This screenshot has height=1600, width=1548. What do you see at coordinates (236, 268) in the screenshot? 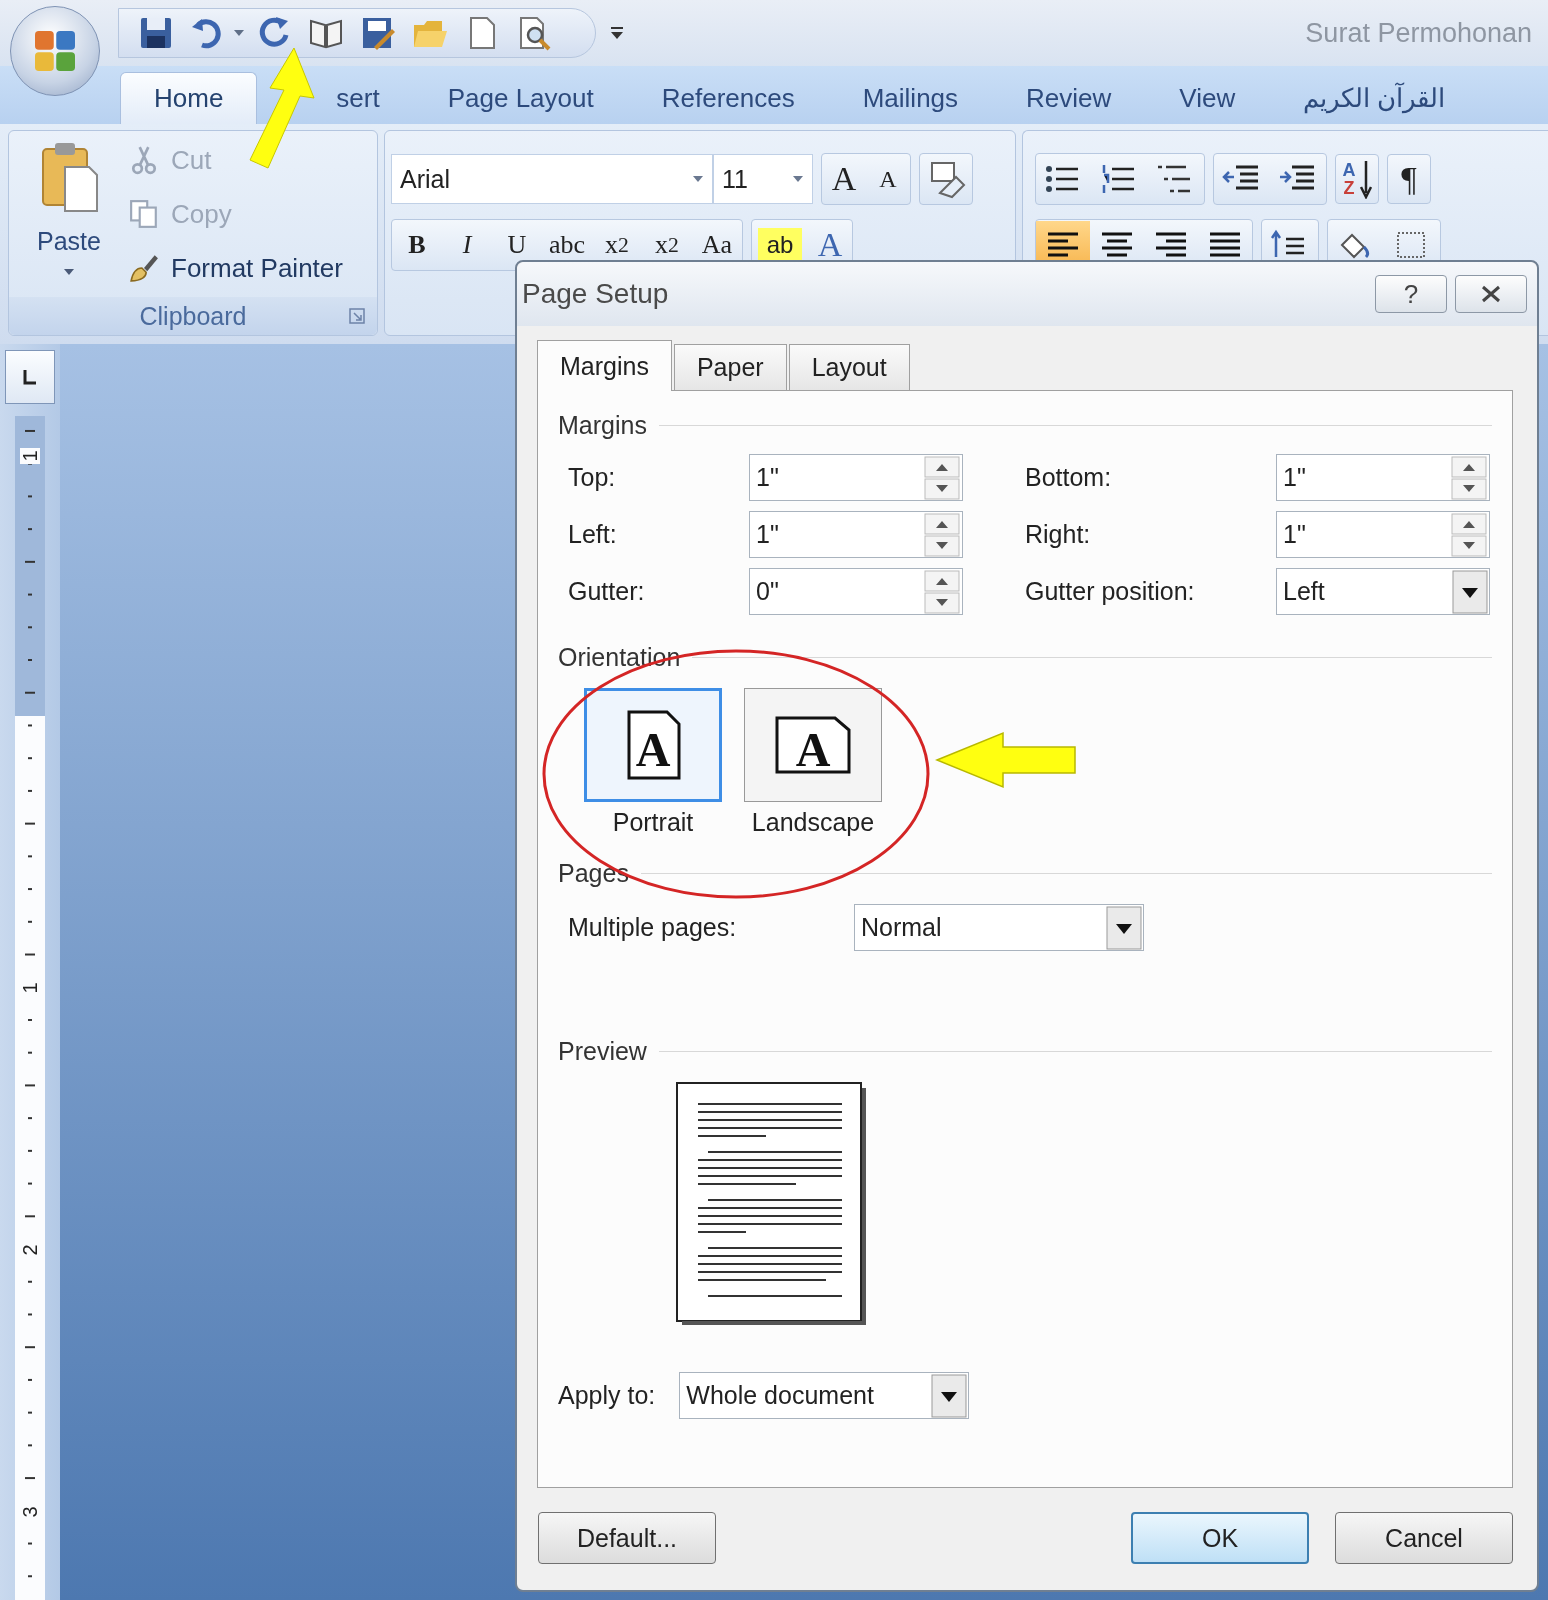
I see `clipboard-command: Format Painter` at bounding box center [236, 268].